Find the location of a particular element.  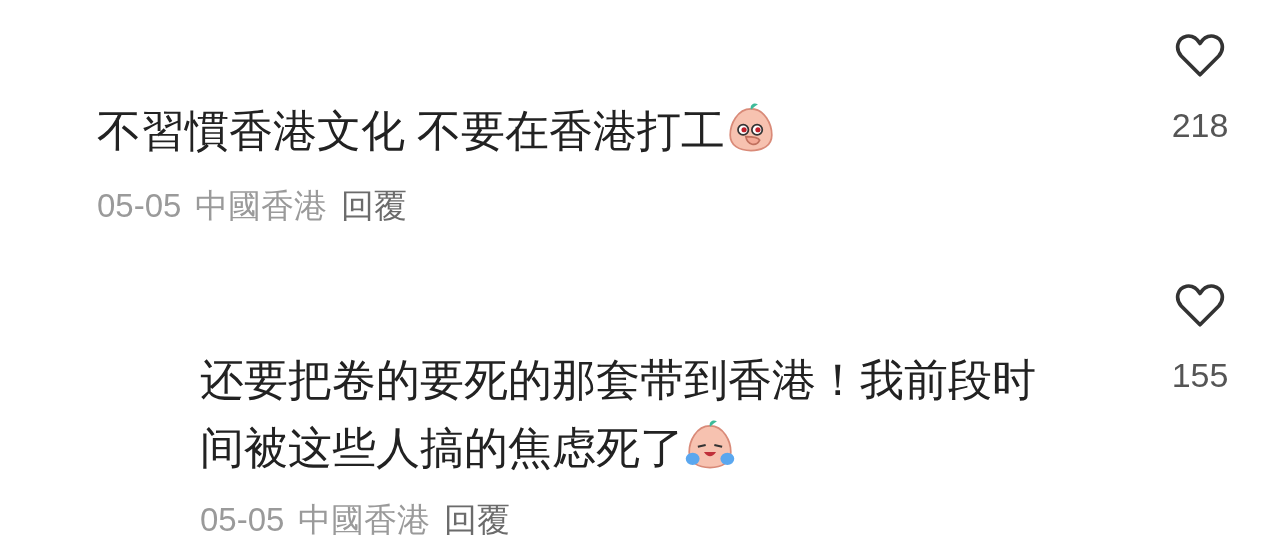

comment-text: 不習慣香港文化 不要在香港打工 is located at coordinates (437, 130).